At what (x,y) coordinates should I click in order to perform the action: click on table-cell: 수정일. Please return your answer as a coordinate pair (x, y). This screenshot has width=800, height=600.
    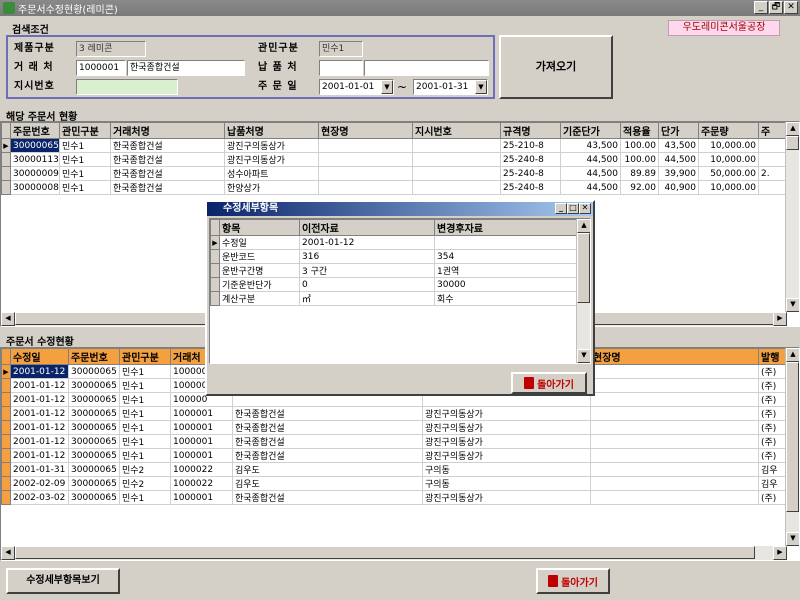
    Looking at the image, I should click on (259, 242).